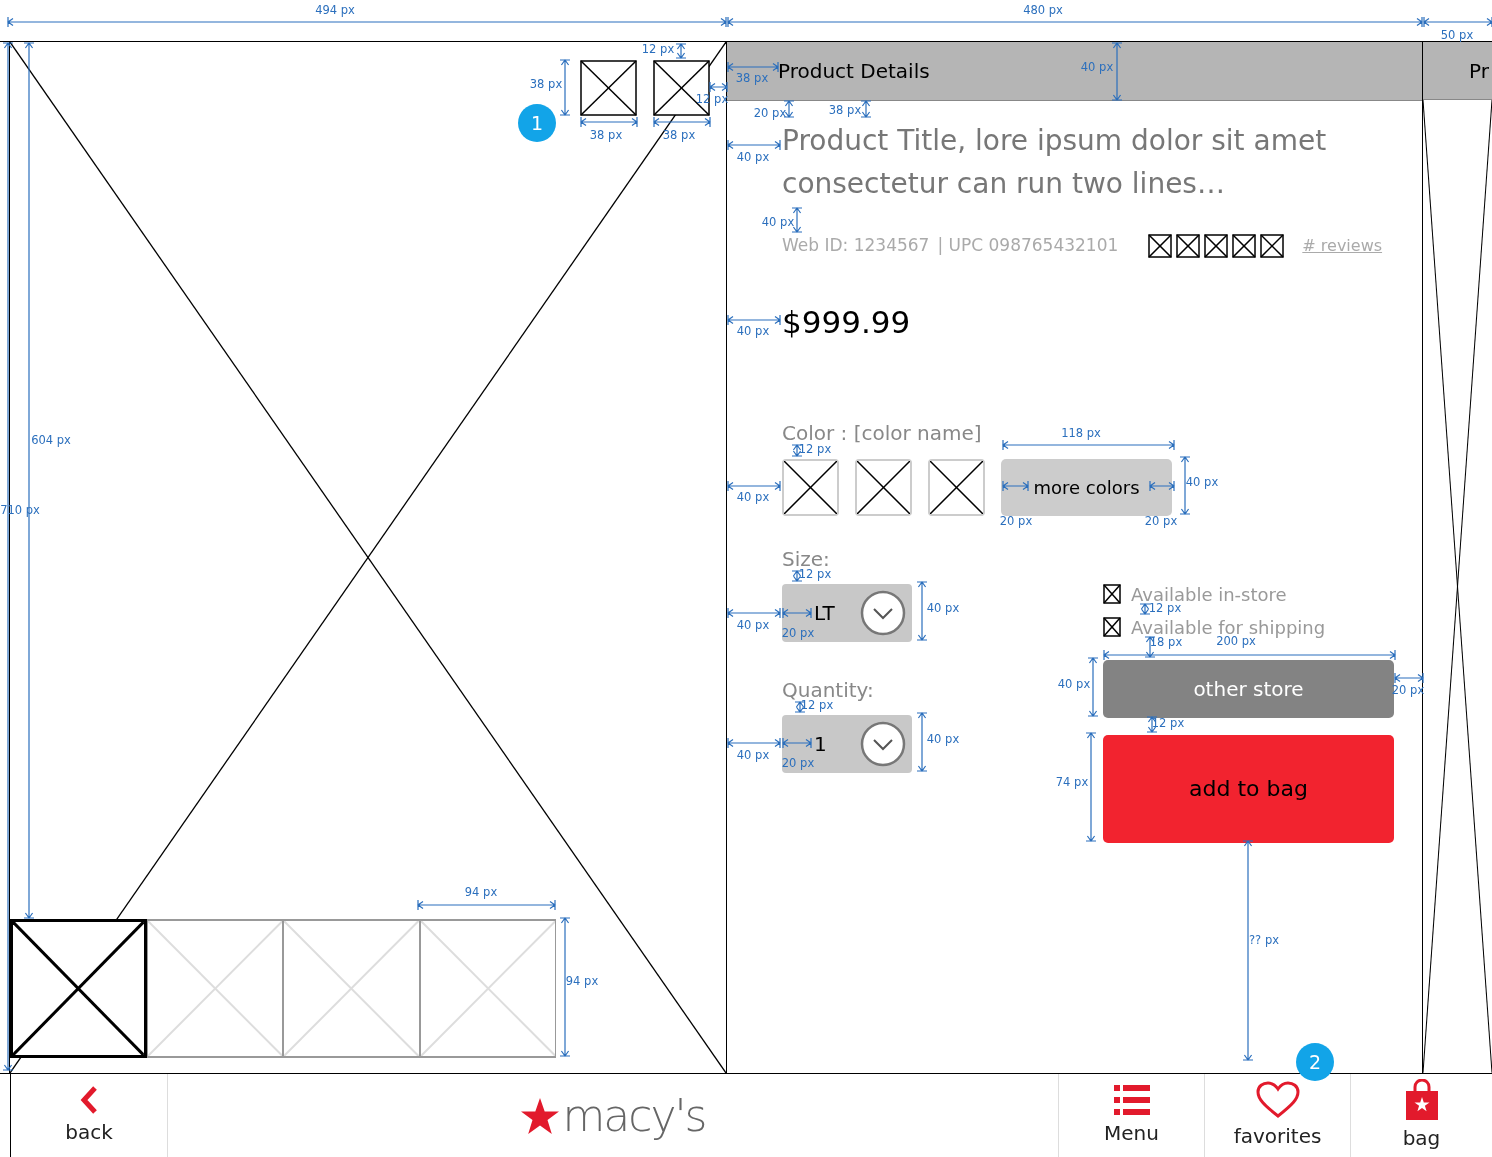 The width and height of the screenshot is (1492, 1157). Describe the element at coordinates (1315, 1062) in the screenshot. I see `callout-badge: 2` at that location.